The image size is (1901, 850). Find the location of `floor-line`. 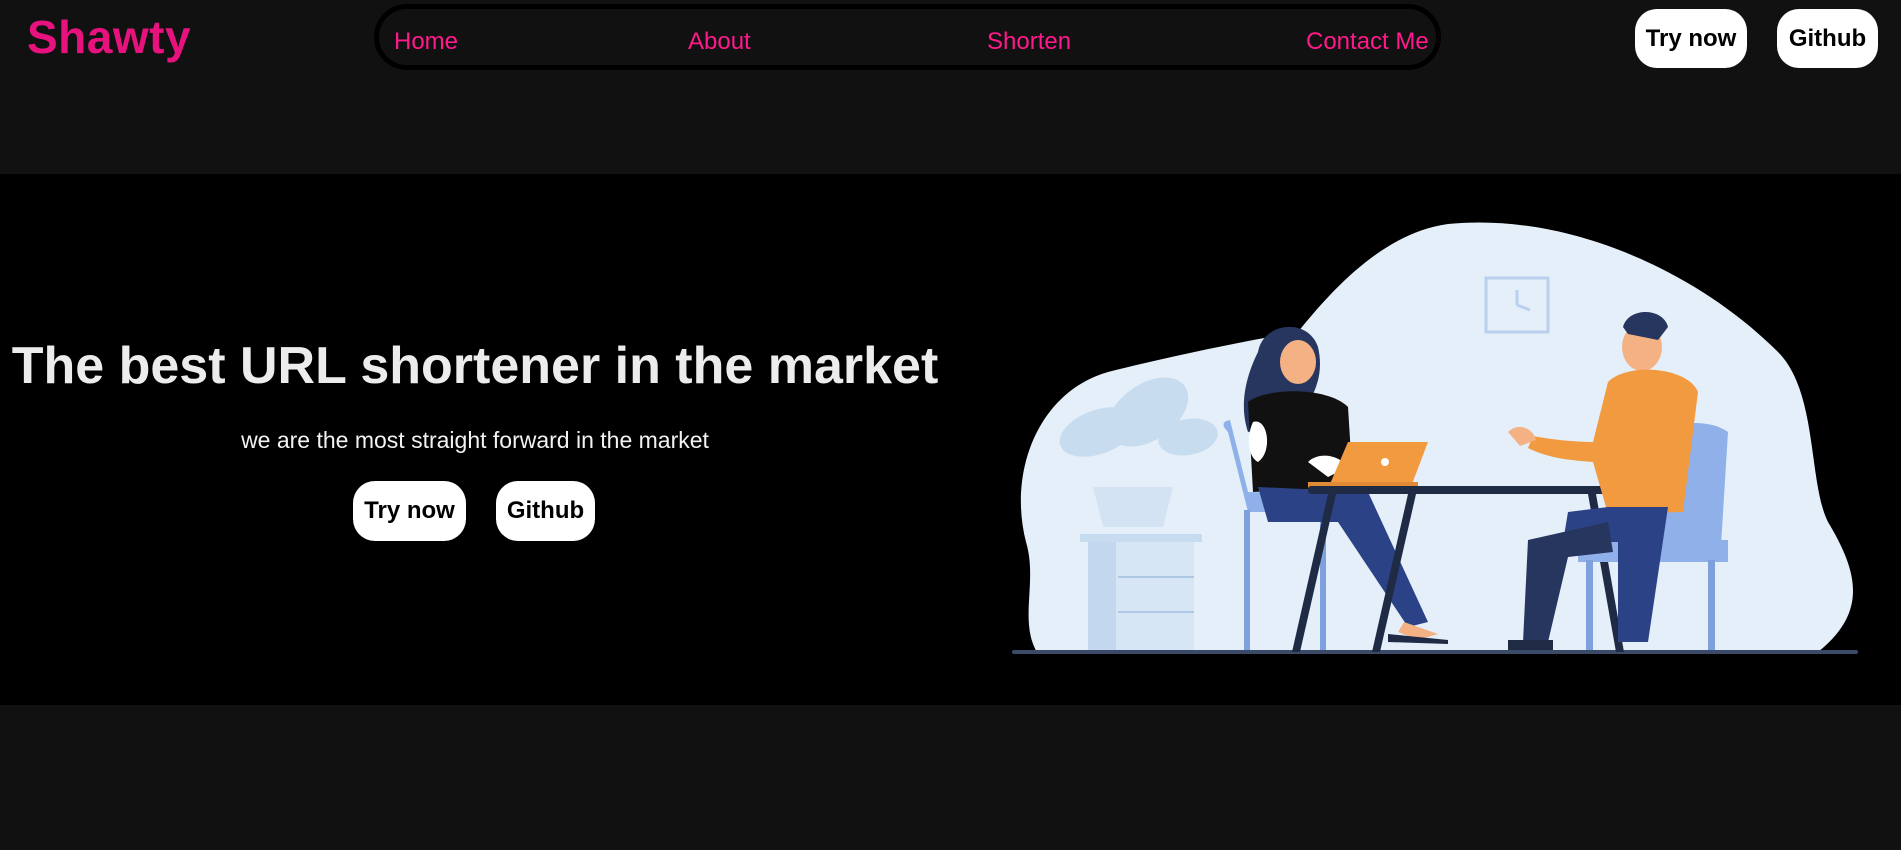

floor-line is located at coordinates (1435, 652).